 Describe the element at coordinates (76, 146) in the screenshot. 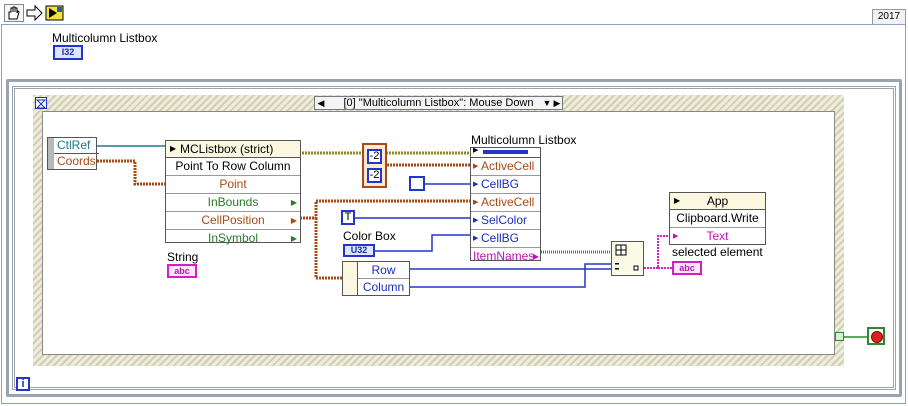

I see `event-data-ctlref: CtlRef` at that location.